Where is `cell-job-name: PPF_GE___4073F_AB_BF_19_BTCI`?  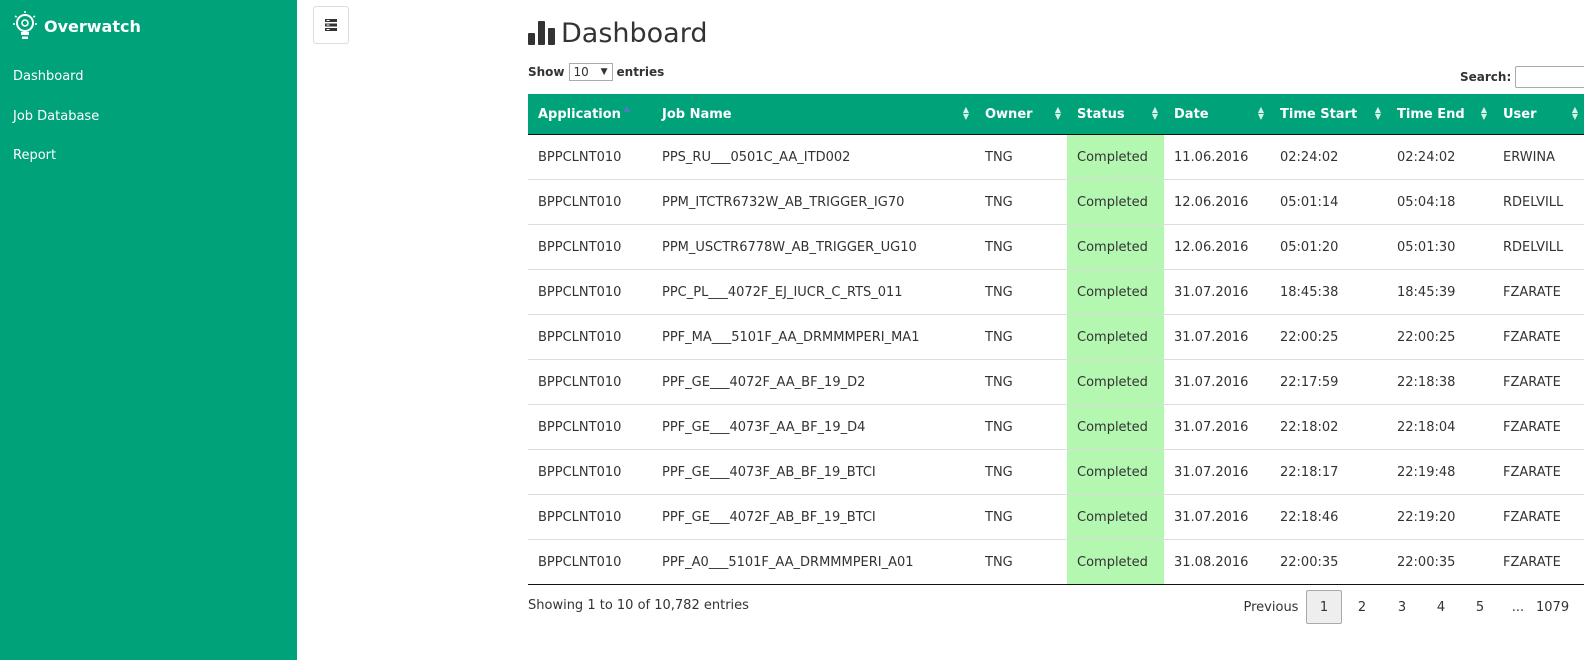 cell-job-name: PPF_GE___4073F_AB_BF_19_BTCI is located at coordinates (813, 472).